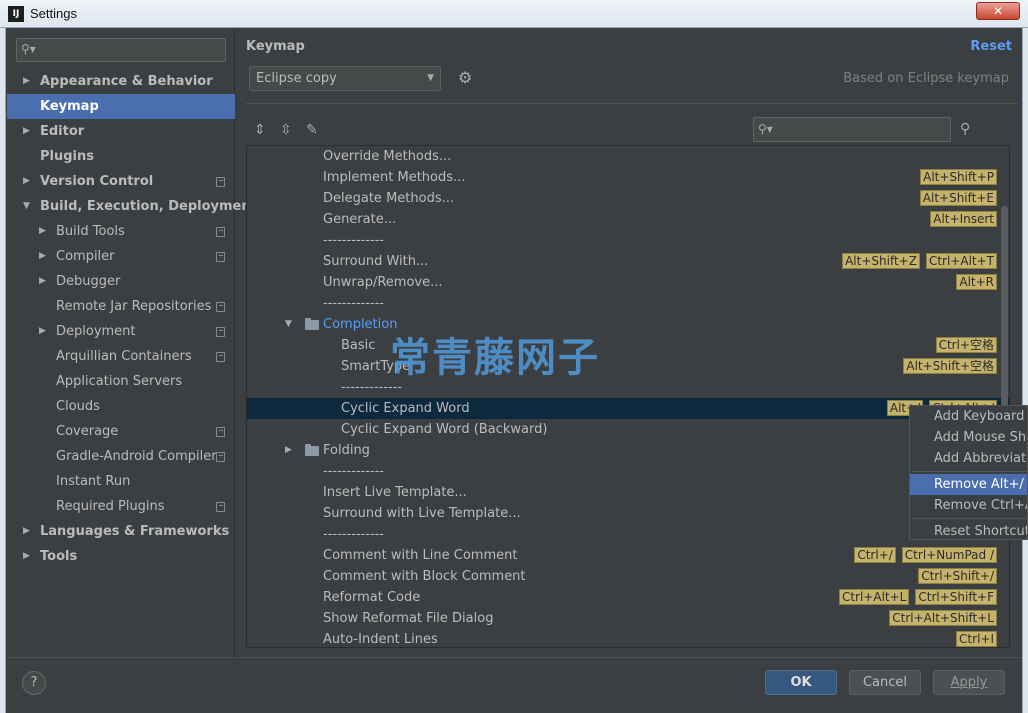 The image size is (1028, 713). Describe the element at coordinates (958, 177) in the screenshot. I see `shortcut-badge: Alt+Shift+P` at that location.